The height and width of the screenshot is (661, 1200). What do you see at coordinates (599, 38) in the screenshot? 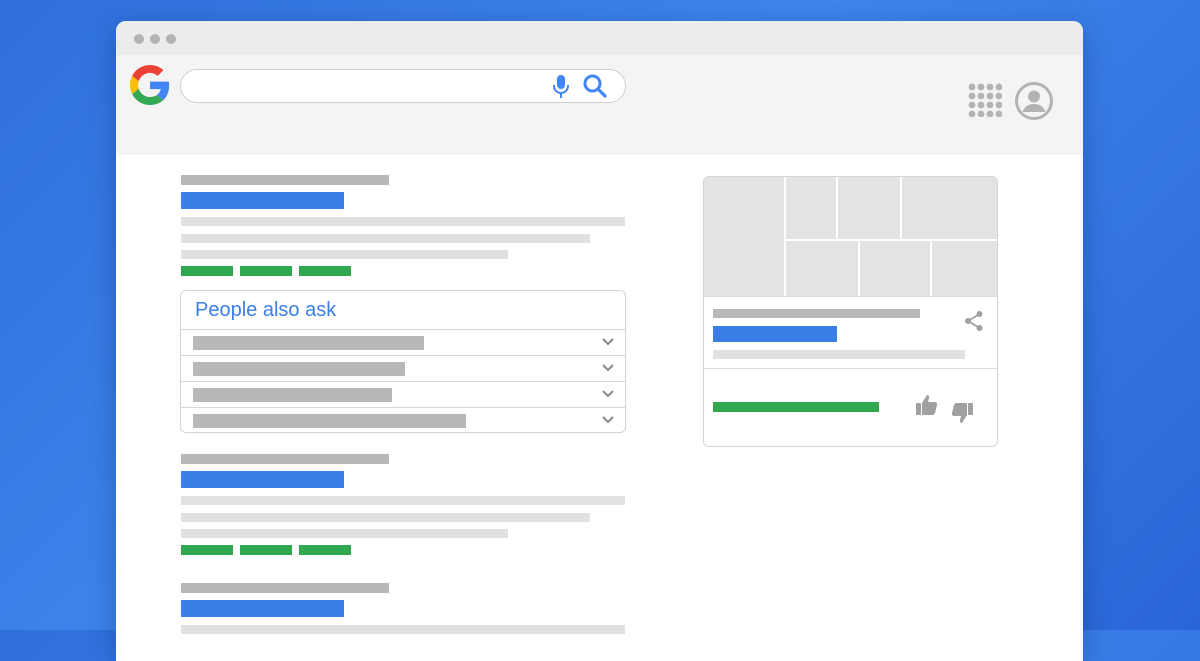
I see `title-bar` at bounding box center [599, 38].